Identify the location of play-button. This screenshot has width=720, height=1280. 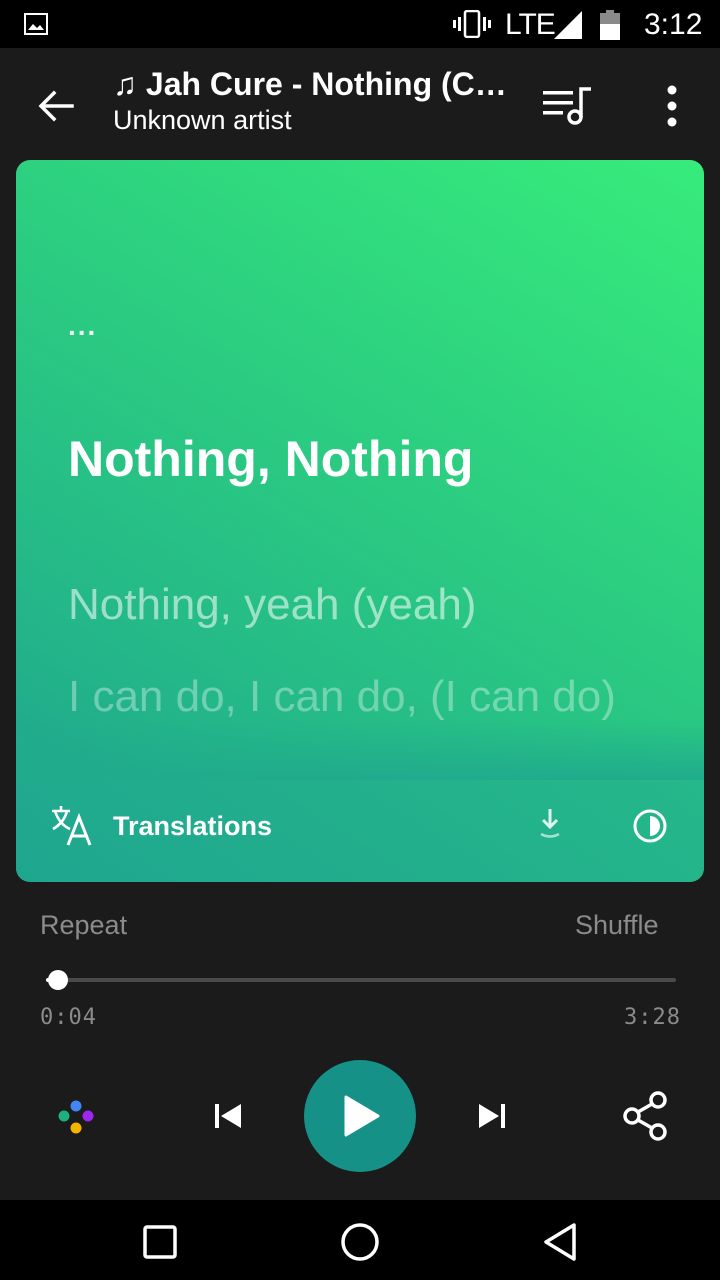
(360, 1116).